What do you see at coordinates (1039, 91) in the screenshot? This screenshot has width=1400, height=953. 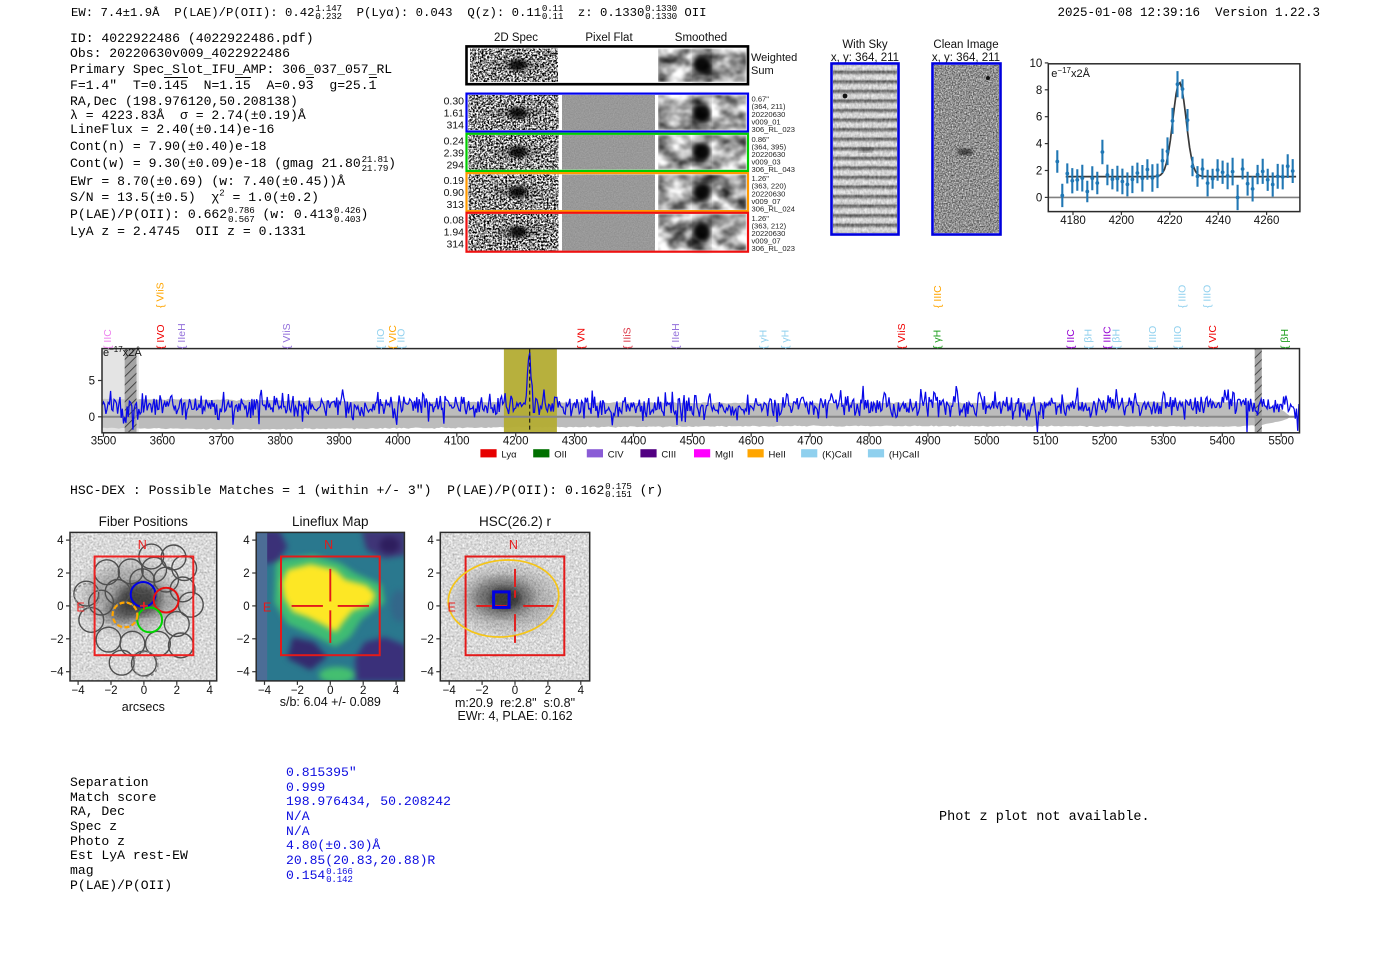 I see `svg-text: 8` at bounding box center [1039, 91].